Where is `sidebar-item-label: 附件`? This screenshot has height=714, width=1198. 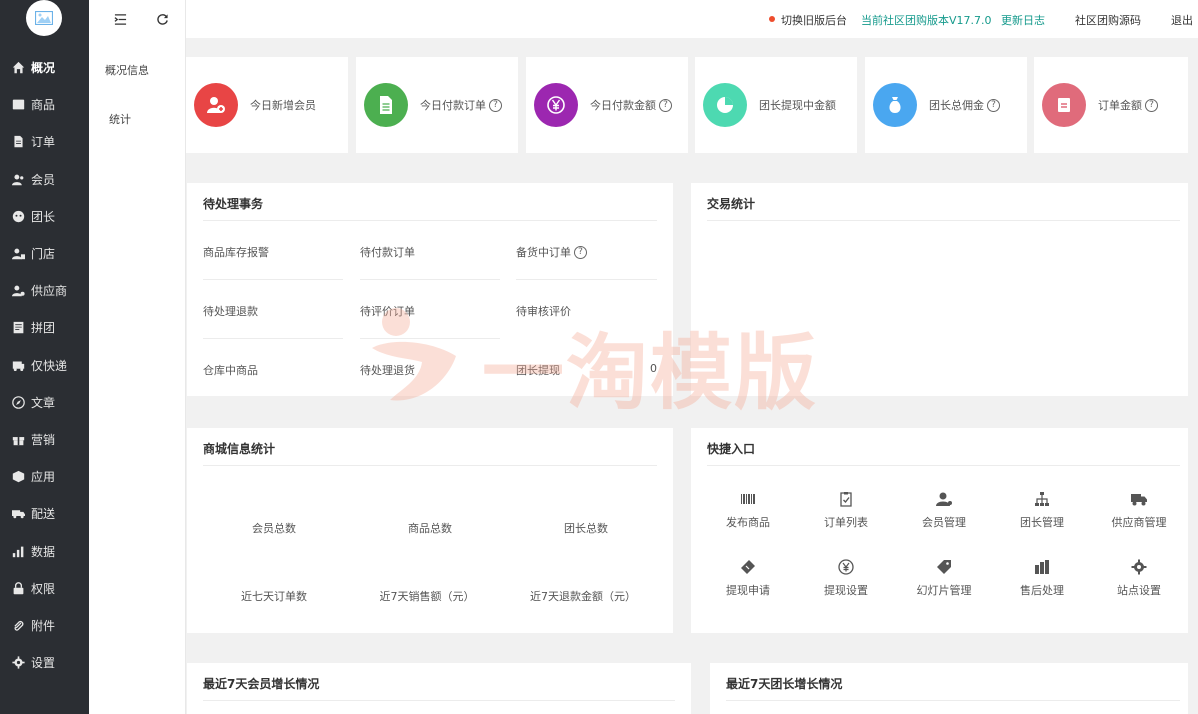
sidebar-item-label: 附件 is located at coordinates (43, 625).